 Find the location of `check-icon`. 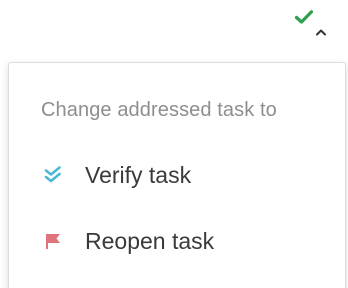

check-icon is located at coordinates (304, 17).